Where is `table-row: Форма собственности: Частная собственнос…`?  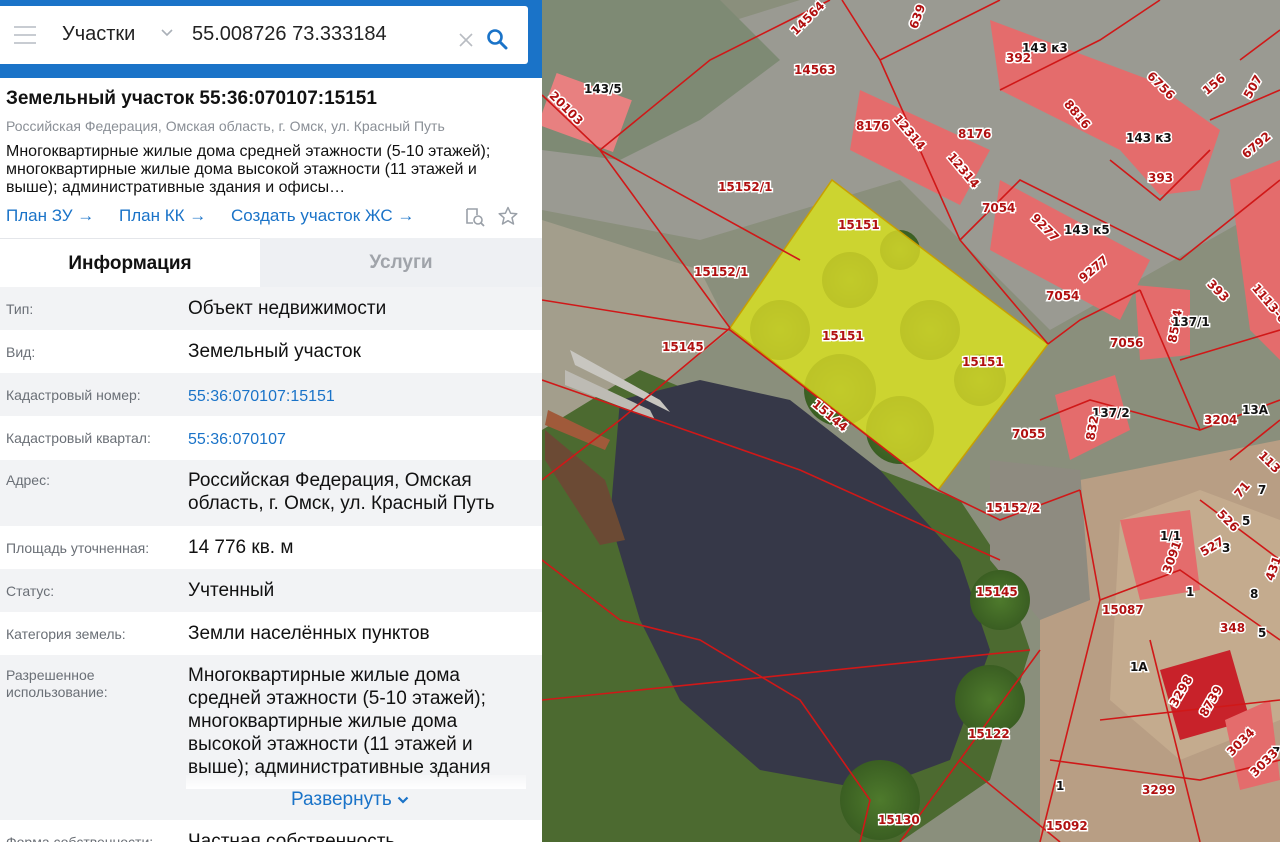 table-row: Форма собственности: Частная собственнос… is located at coordinates (271, 831).